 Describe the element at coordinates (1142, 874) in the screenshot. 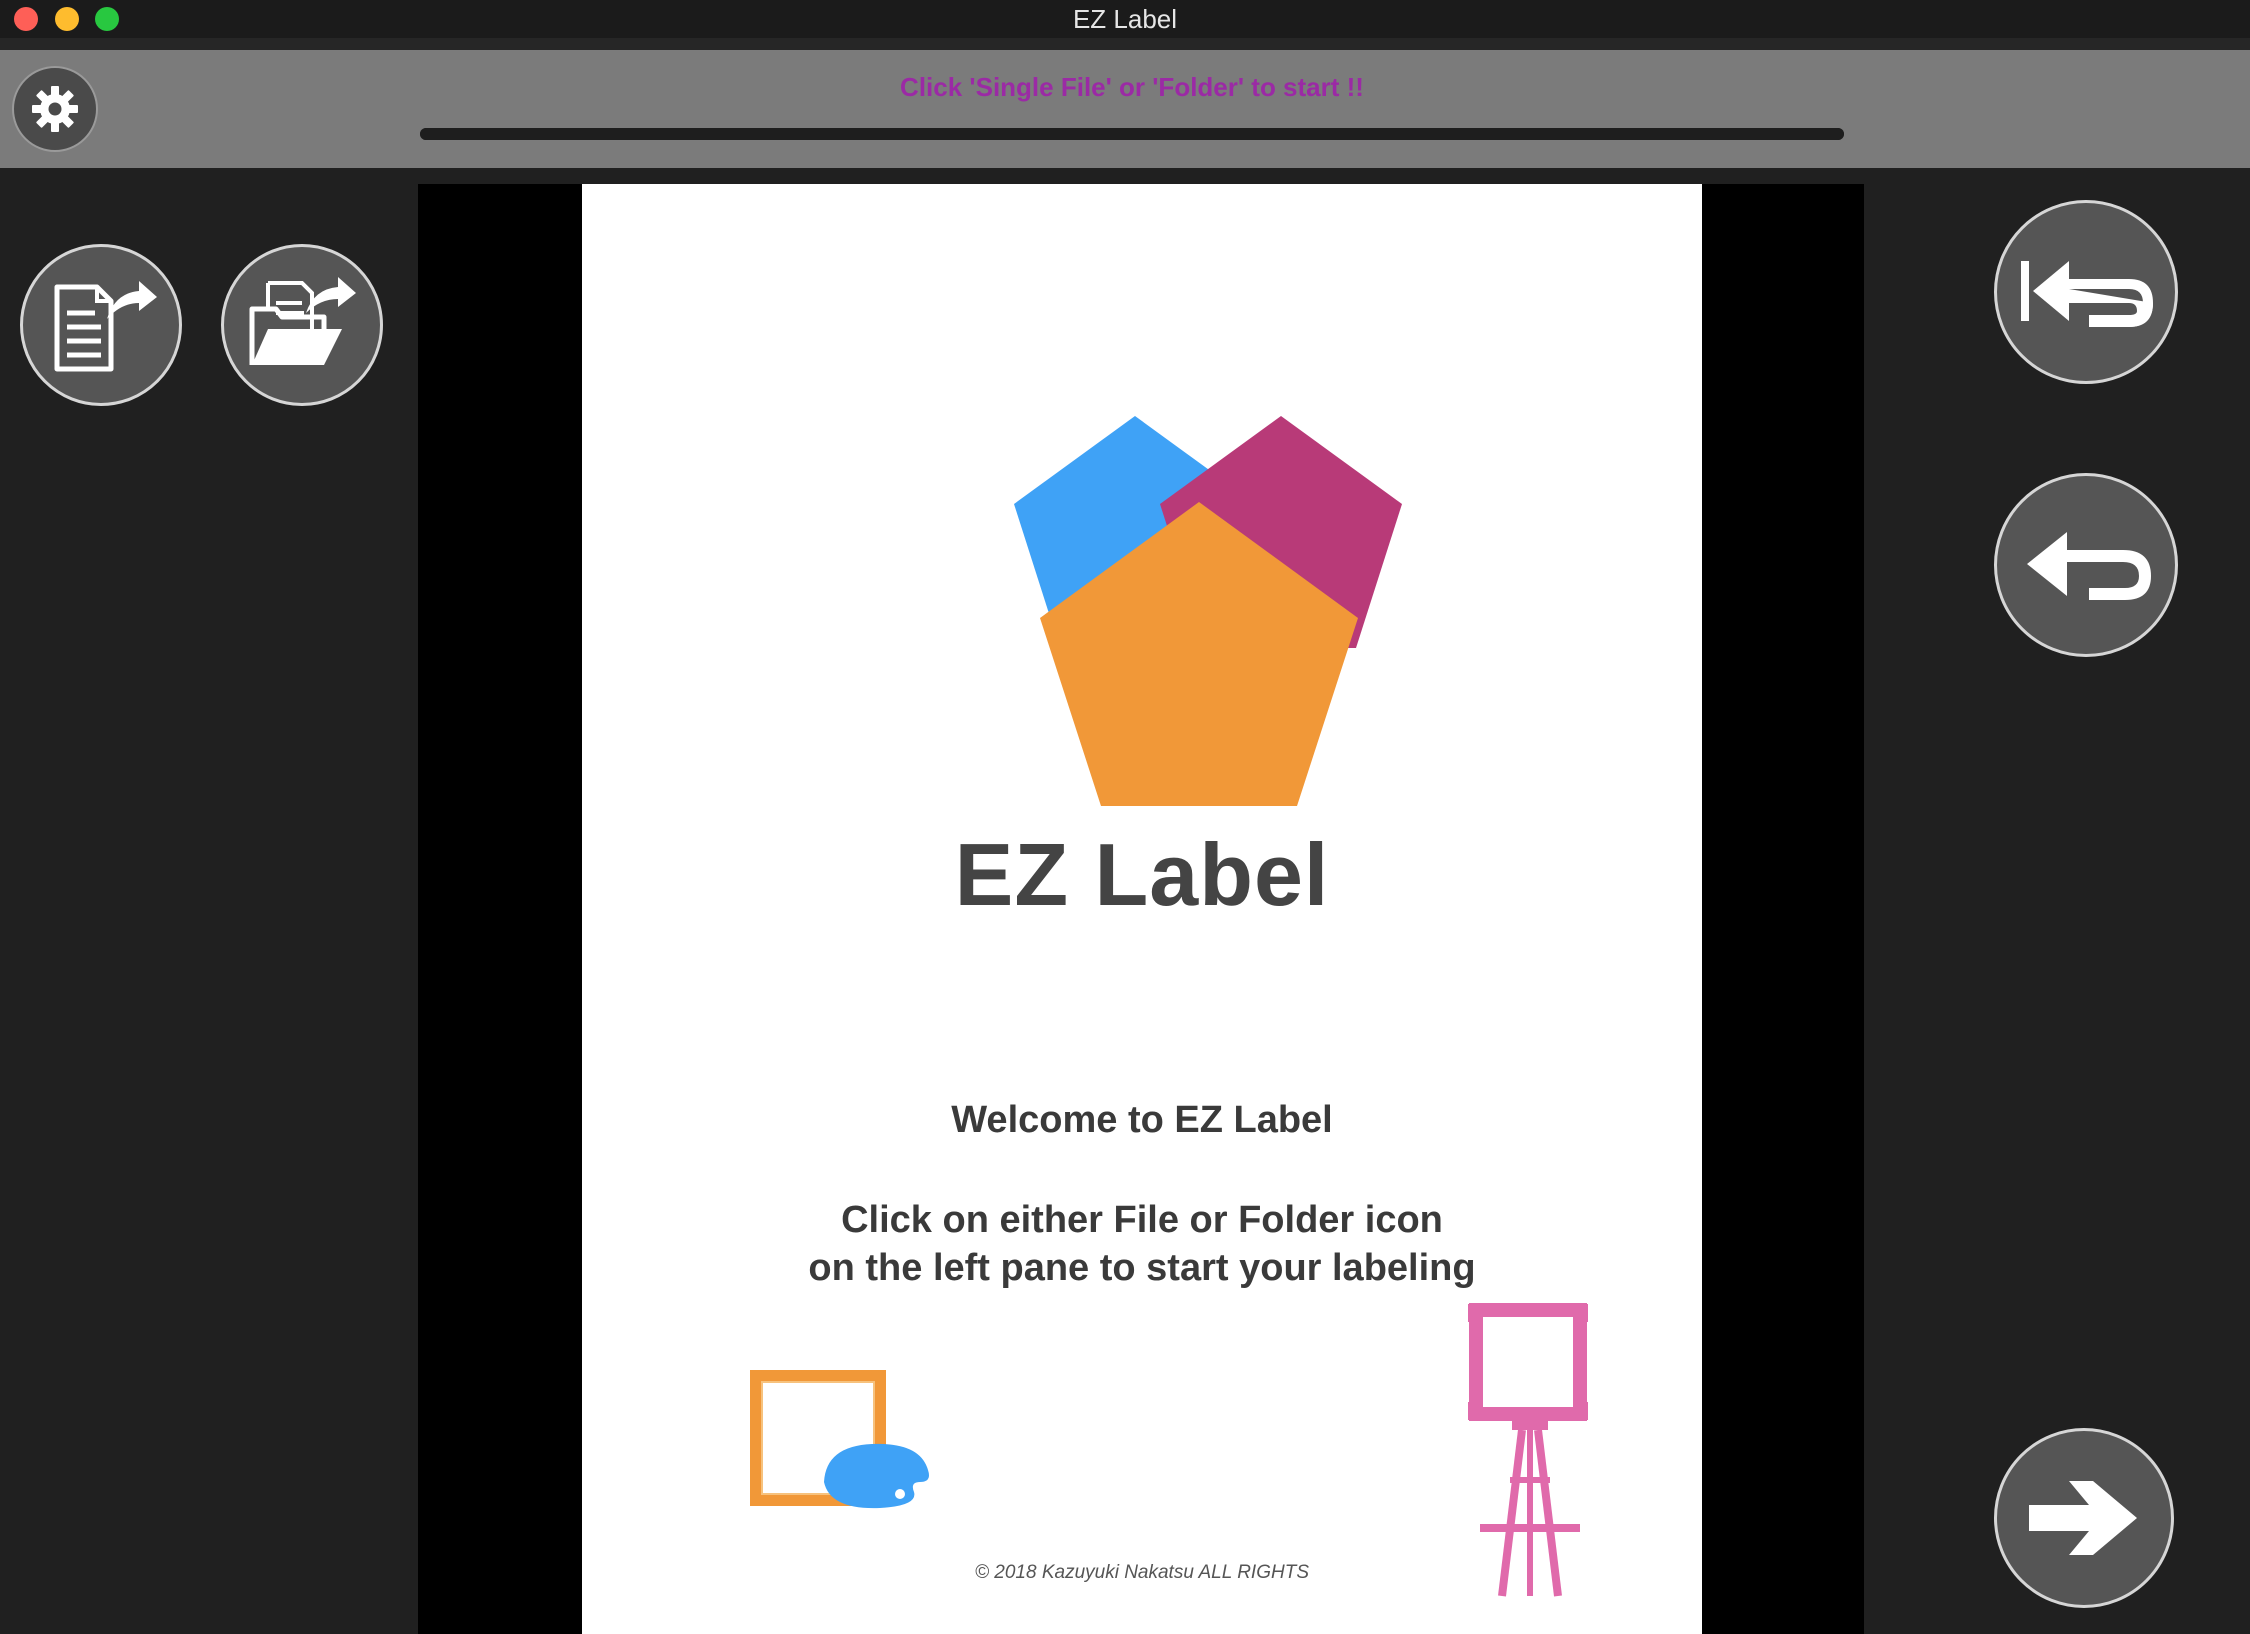

I see `app-name-heading: EZ Label` at that location.